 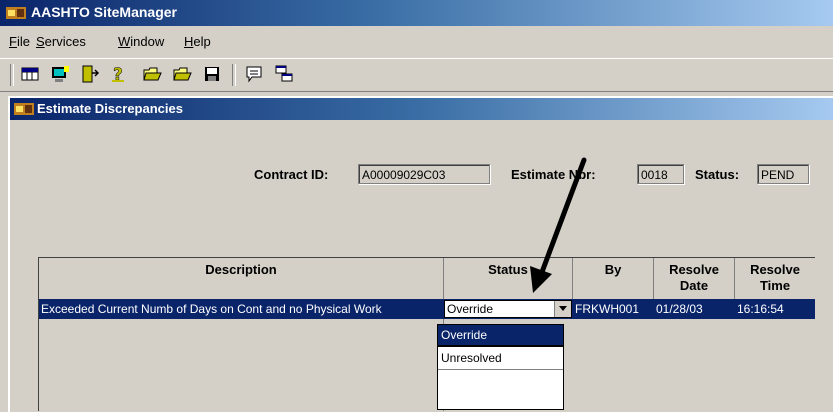 What do you see at coordinates (558, 225) in the screenshot?
I see `annotation-arrow` at bounding box center [558, 225].